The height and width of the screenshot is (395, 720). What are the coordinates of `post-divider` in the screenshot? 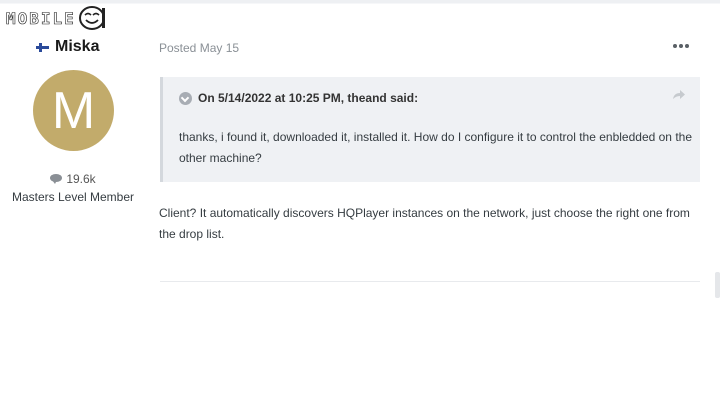 It's located at (430, 281).